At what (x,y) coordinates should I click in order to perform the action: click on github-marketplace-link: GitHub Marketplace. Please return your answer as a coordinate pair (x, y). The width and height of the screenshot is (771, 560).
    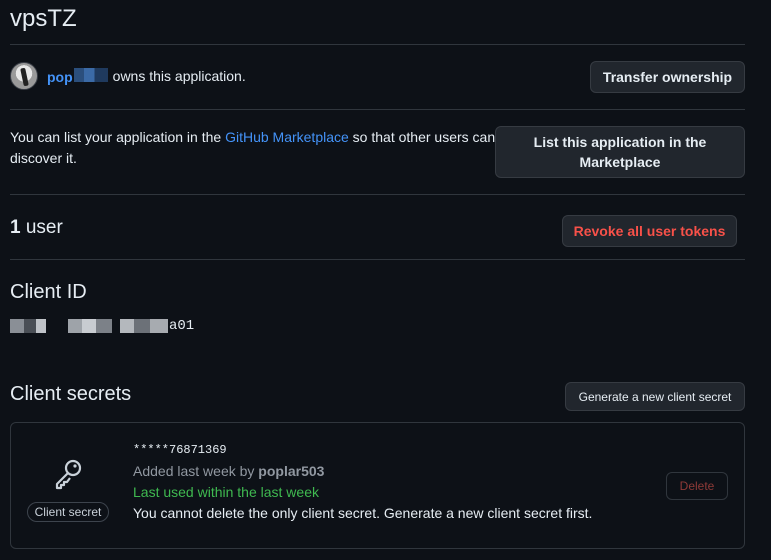
    Looking at the image, I should click on (287, 137).